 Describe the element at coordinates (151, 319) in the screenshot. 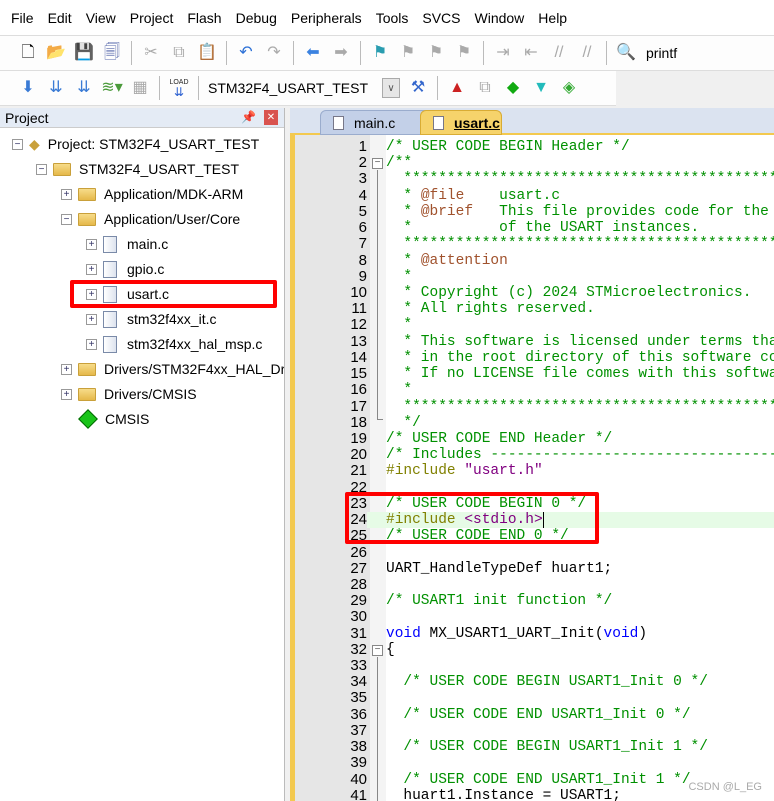

I see `tree-item: + stm32f4xx_it.c` at that location.